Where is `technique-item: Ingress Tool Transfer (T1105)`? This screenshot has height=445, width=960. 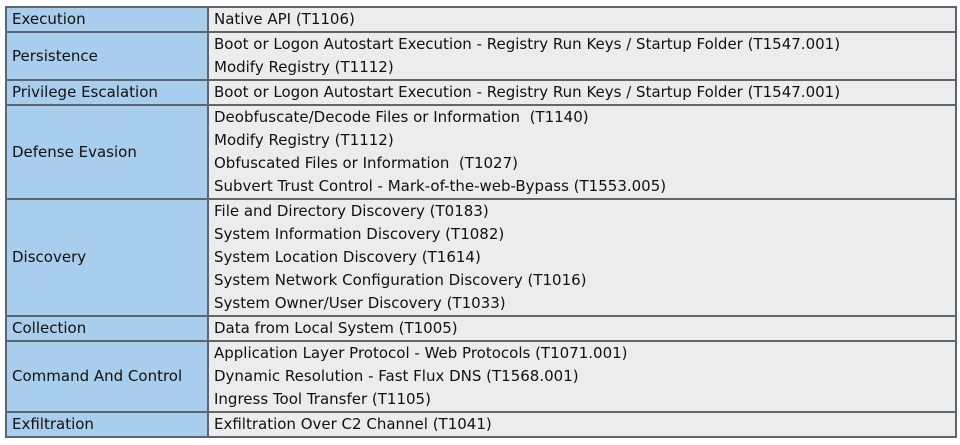
technique-item: Ingress Tool Transfer (T1105) is located at coordinates (322, 399).